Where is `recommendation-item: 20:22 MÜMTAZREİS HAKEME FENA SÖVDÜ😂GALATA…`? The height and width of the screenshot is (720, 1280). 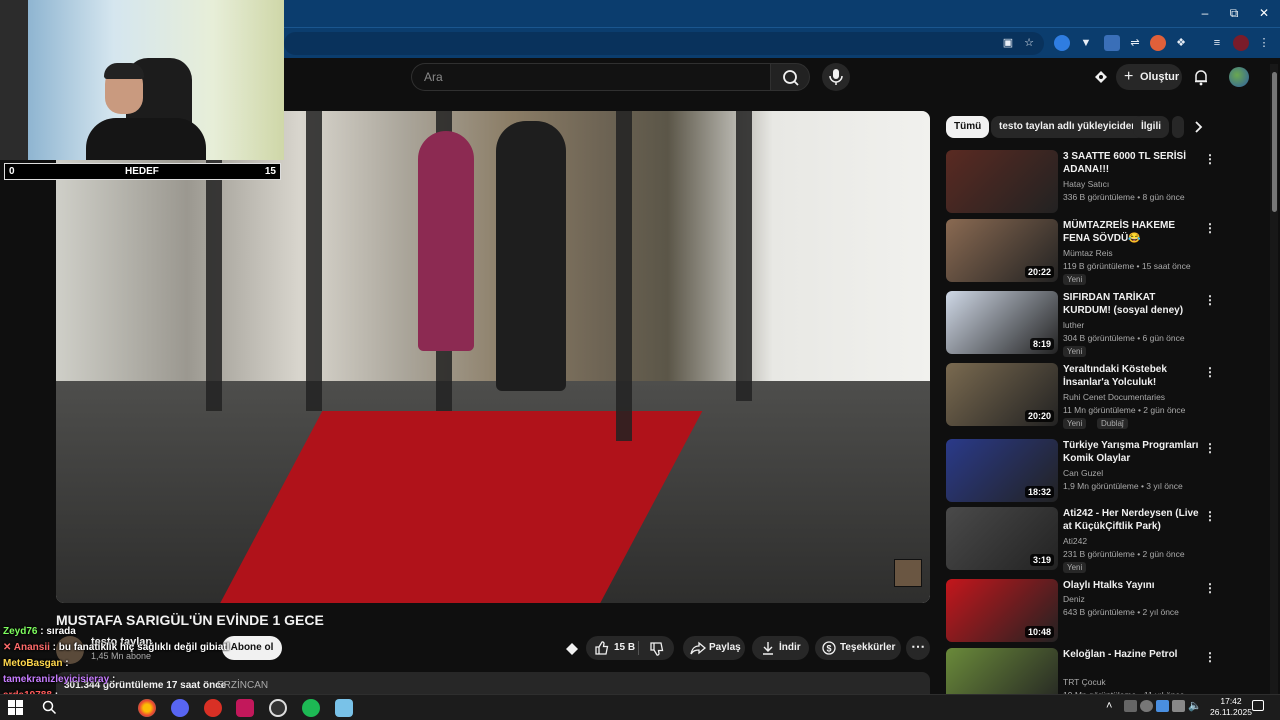
recommendation-item: 20:22 MÜMTAZREİS HAKEME FENA SÖVDÜ😂GALATA… is located at coordinates (1081, 252).